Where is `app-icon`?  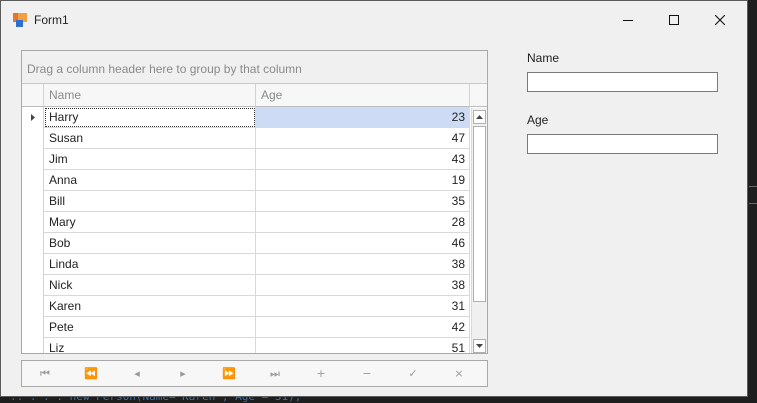
app-icon is located at coordinates (20, 20).